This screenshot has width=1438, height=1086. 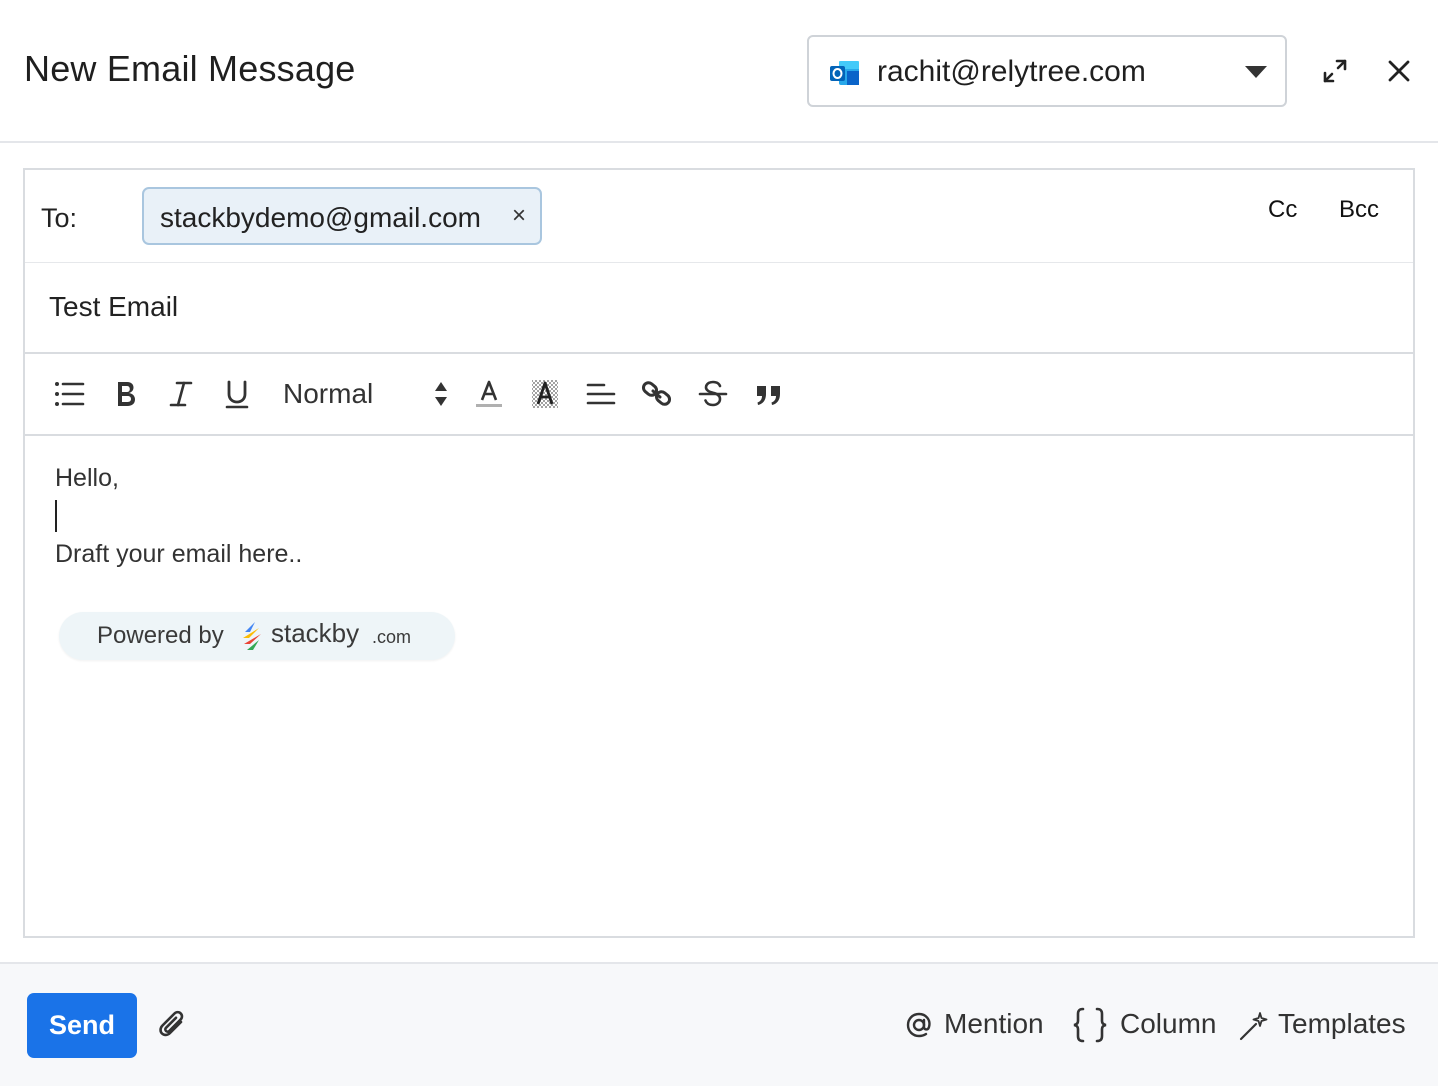 What do you see at coordinates (719, 1024) in the screenshot?
I see `dialog-footer: Send Mention Column Templates` at bounding box center [719, 1024].